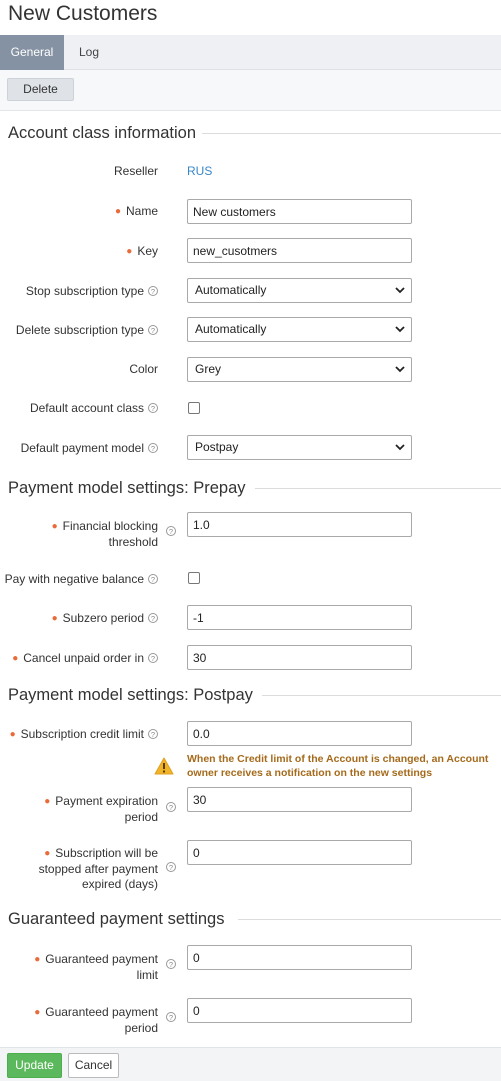  What do you see at coordinates (101, 809) in the screenshot?
I see `payment-expiration-period-label: ● Payment expiration period` at bounding box center [101, 809].